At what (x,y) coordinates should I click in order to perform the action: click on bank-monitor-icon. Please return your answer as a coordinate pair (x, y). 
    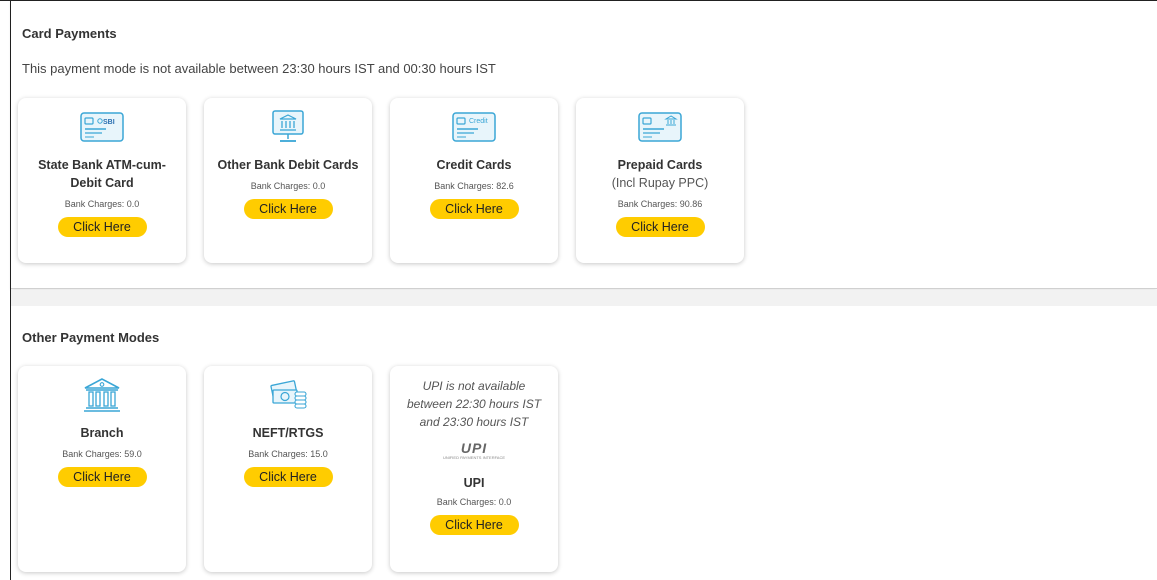
    Looking at the image, I should click on (288, 127).